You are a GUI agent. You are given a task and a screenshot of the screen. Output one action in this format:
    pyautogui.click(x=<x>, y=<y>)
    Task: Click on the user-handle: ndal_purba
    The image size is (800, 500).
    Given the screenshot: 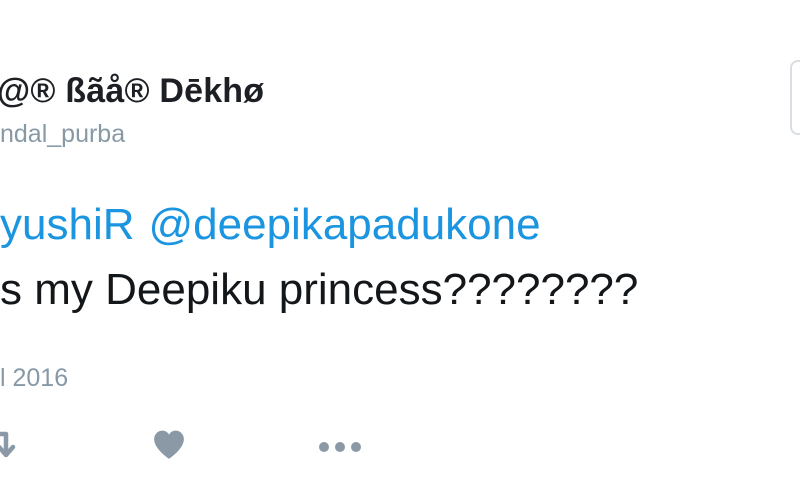 What is the action you would take?
    pyautogui.click(x=62, y=134)
    